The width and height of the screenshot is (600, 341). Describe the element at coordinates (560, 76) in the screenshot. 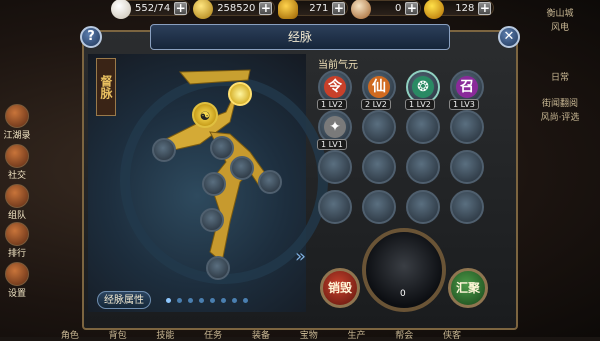

I see `right-menu-item: 日常` at that location.